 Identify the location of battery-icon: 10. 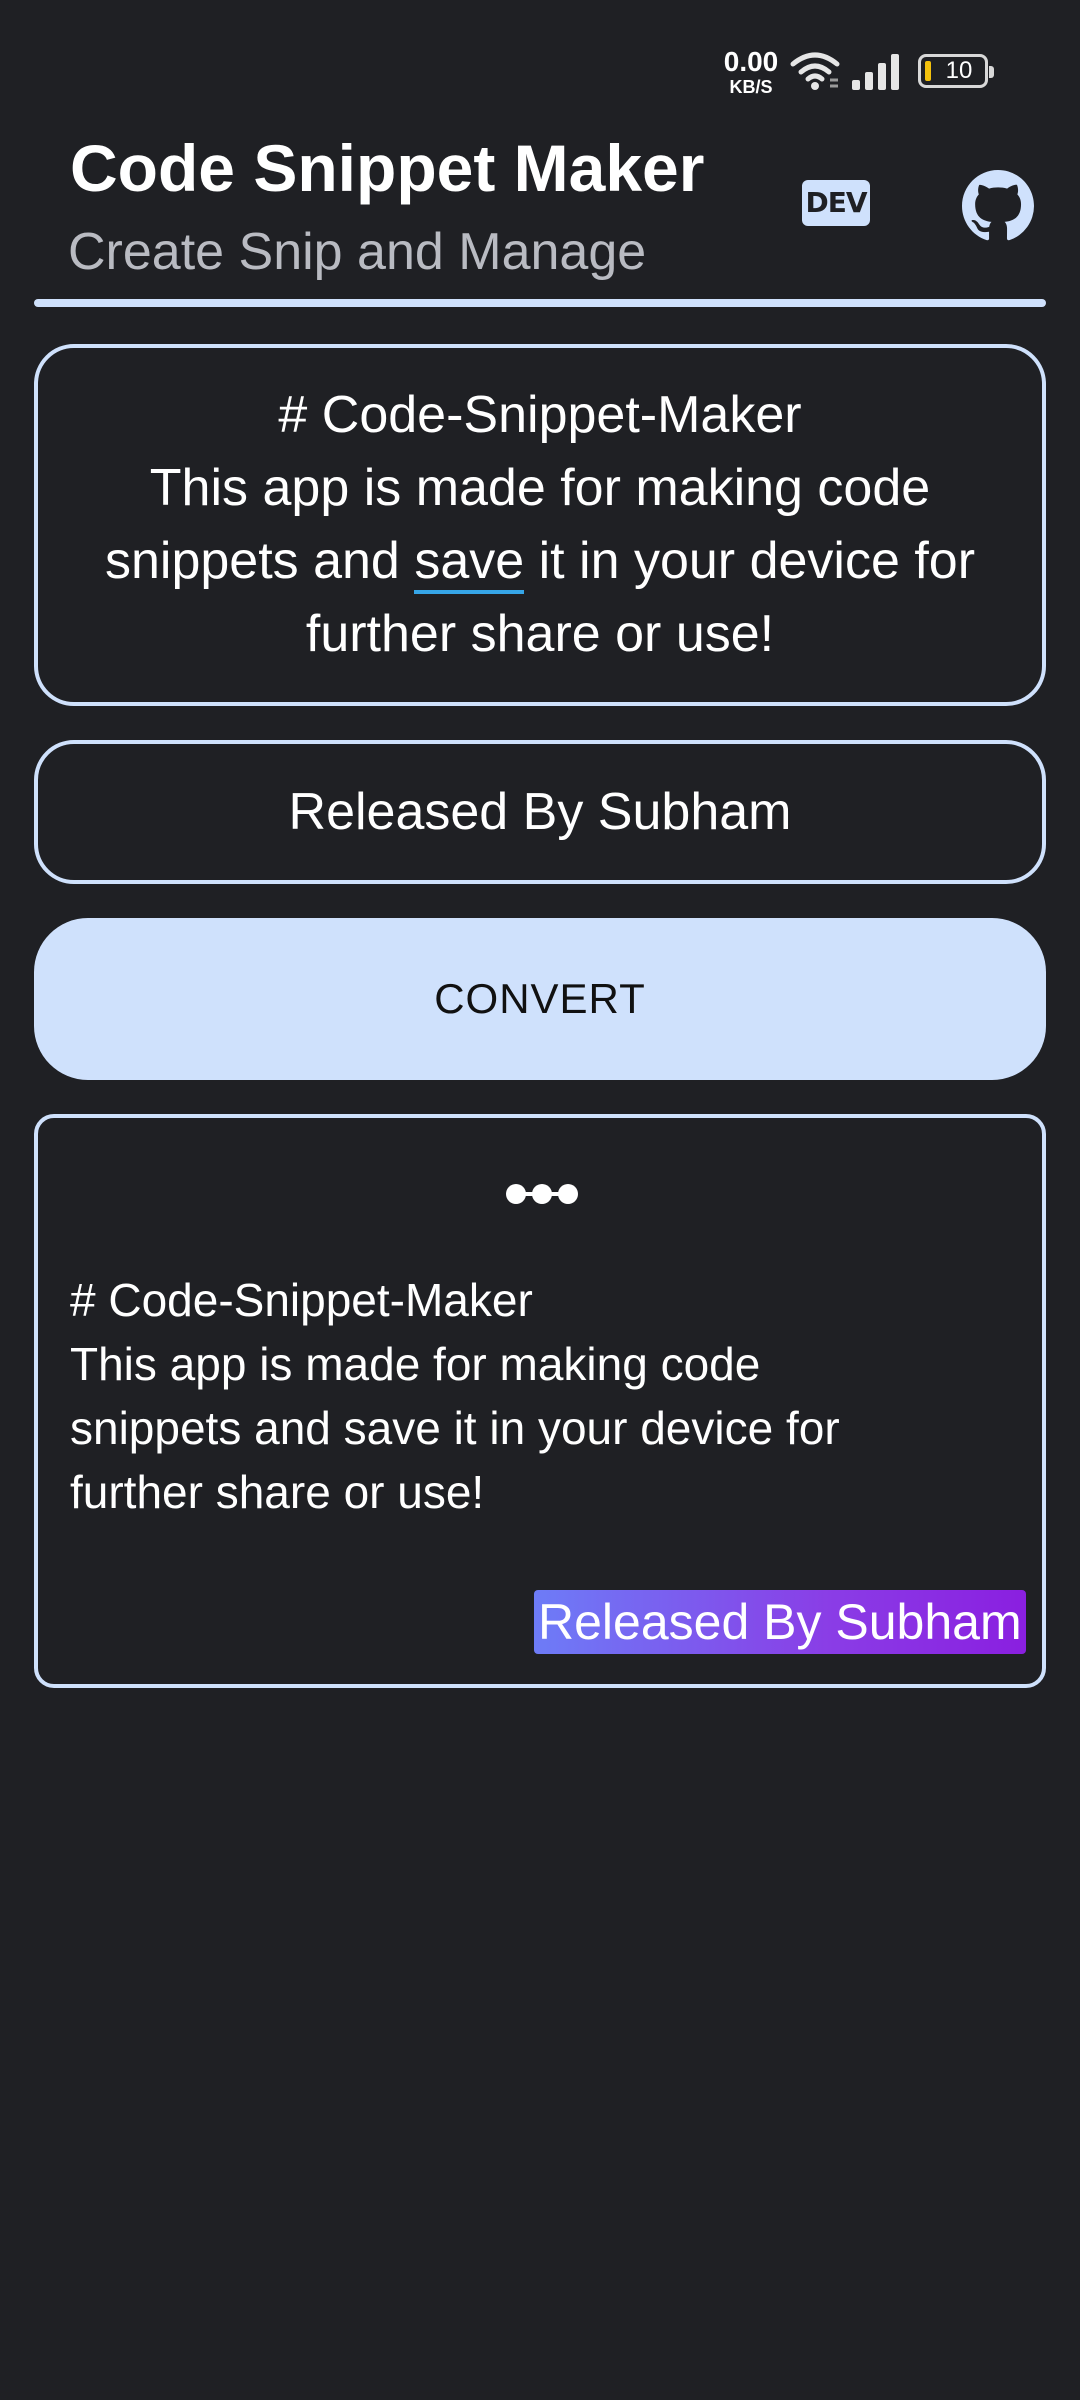
(956, 71).